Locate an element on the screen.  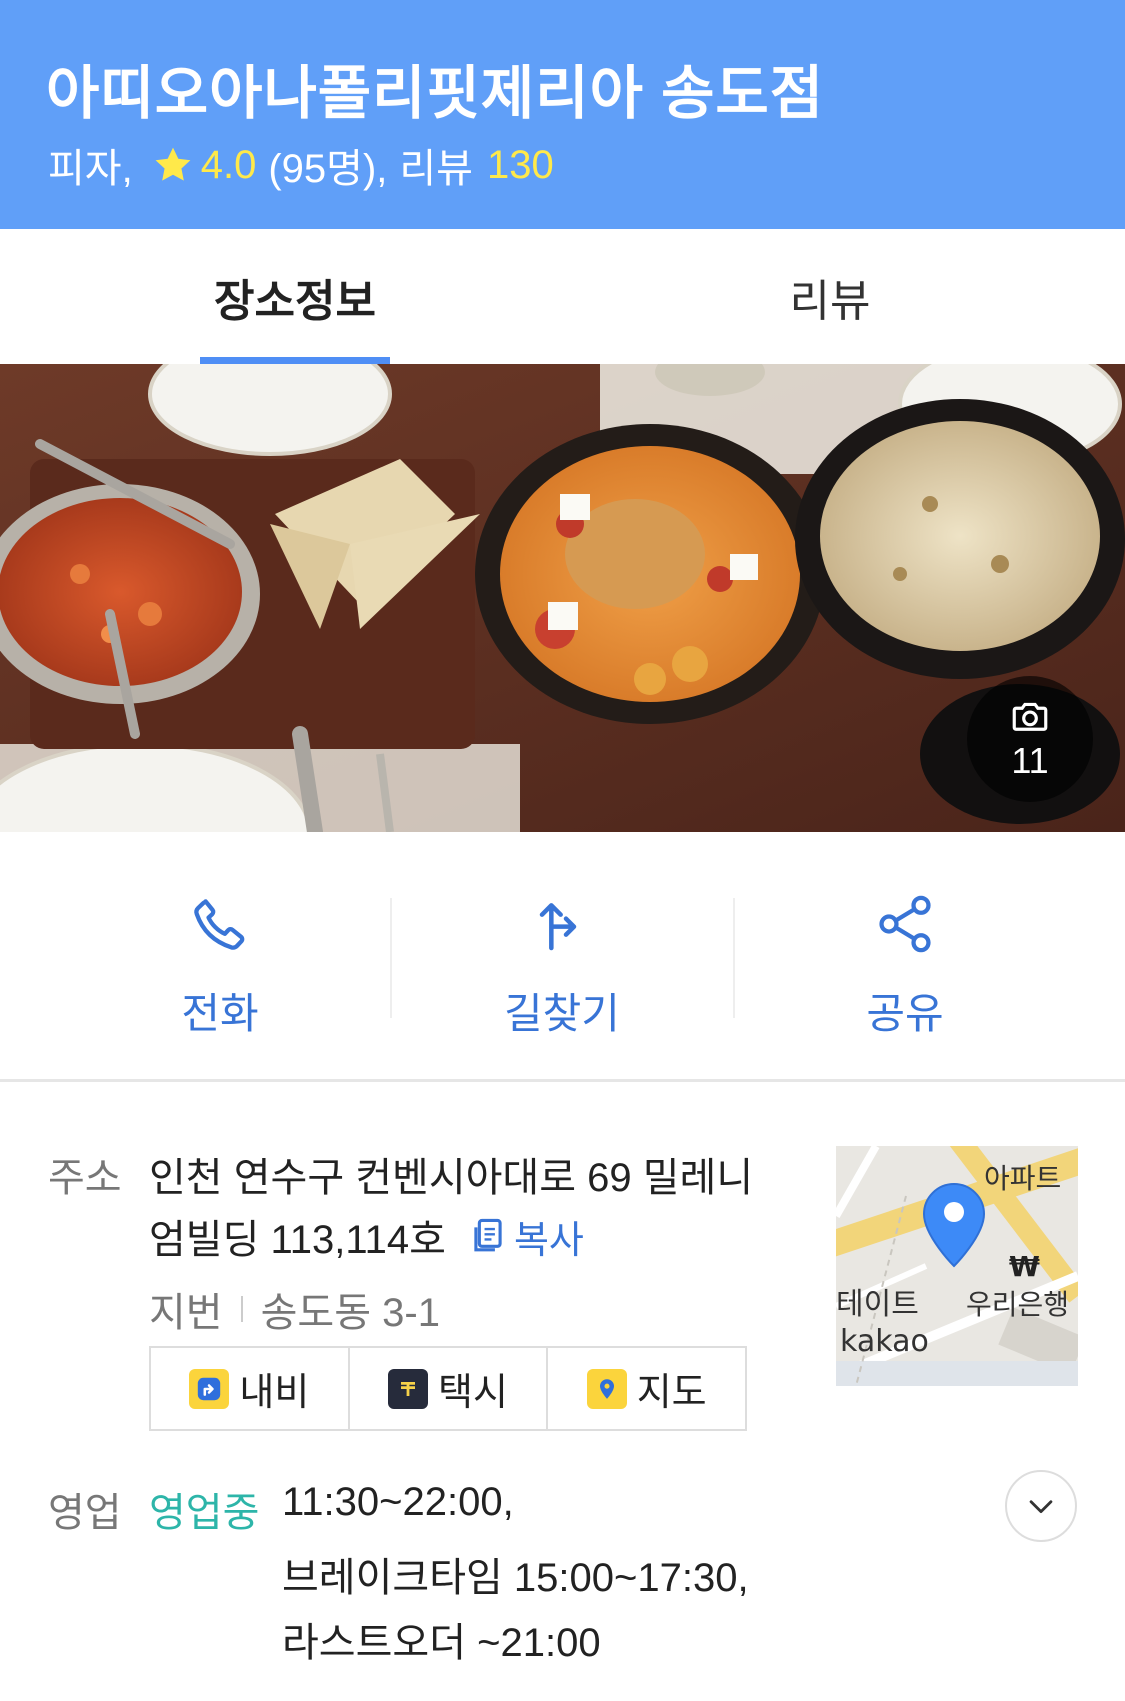
copy-address-button: 복사 is located at coordinates (527, 1236).